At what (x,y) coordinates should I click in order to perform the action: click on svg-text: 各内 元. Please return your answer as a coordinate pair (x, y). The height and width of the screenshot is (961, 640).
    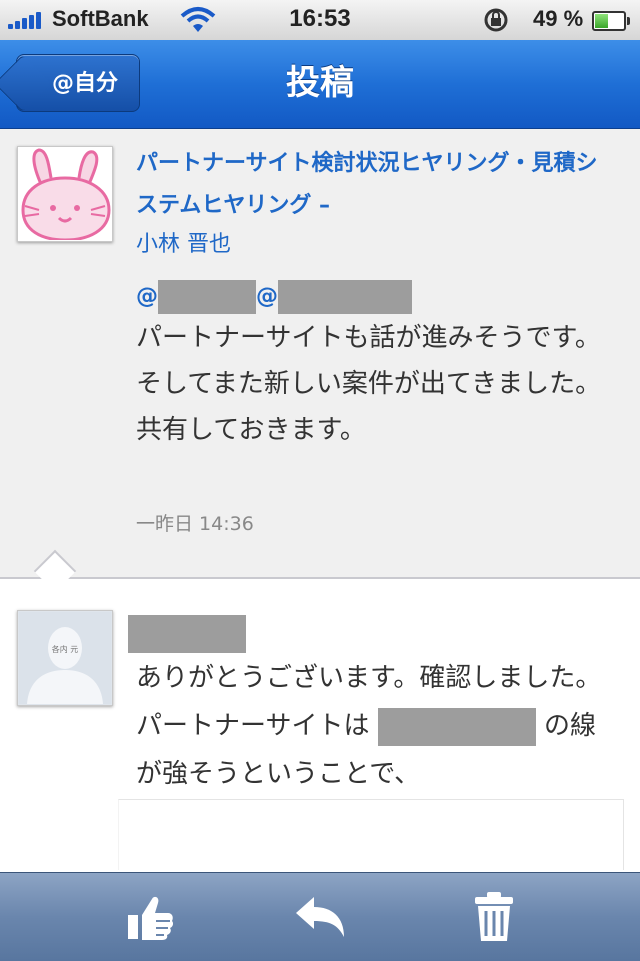
    Looking at the image, I should click on (65, 649).